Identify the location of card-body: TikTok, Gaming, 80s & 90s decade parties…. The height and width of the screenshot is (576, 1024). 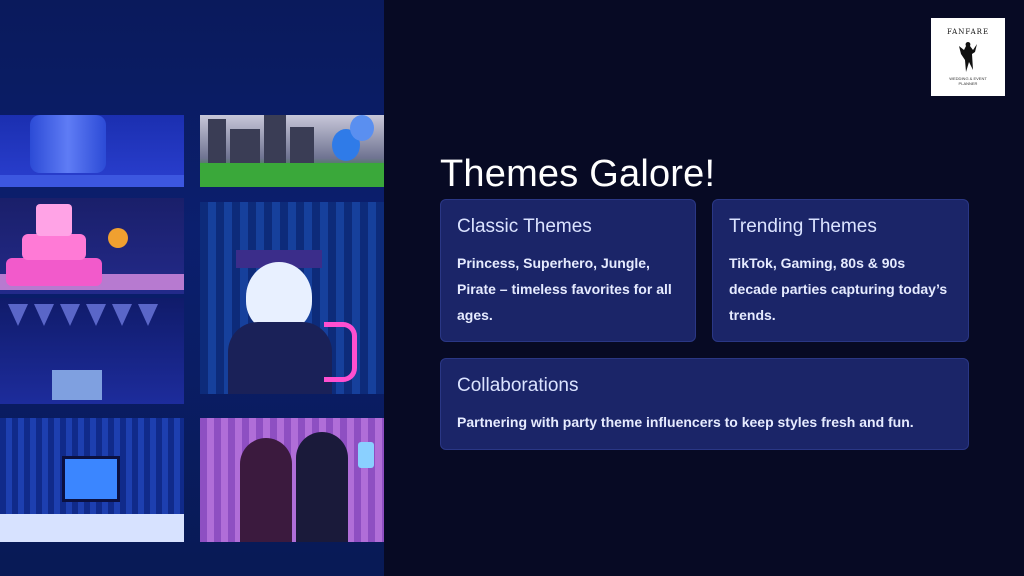
(838, 289).